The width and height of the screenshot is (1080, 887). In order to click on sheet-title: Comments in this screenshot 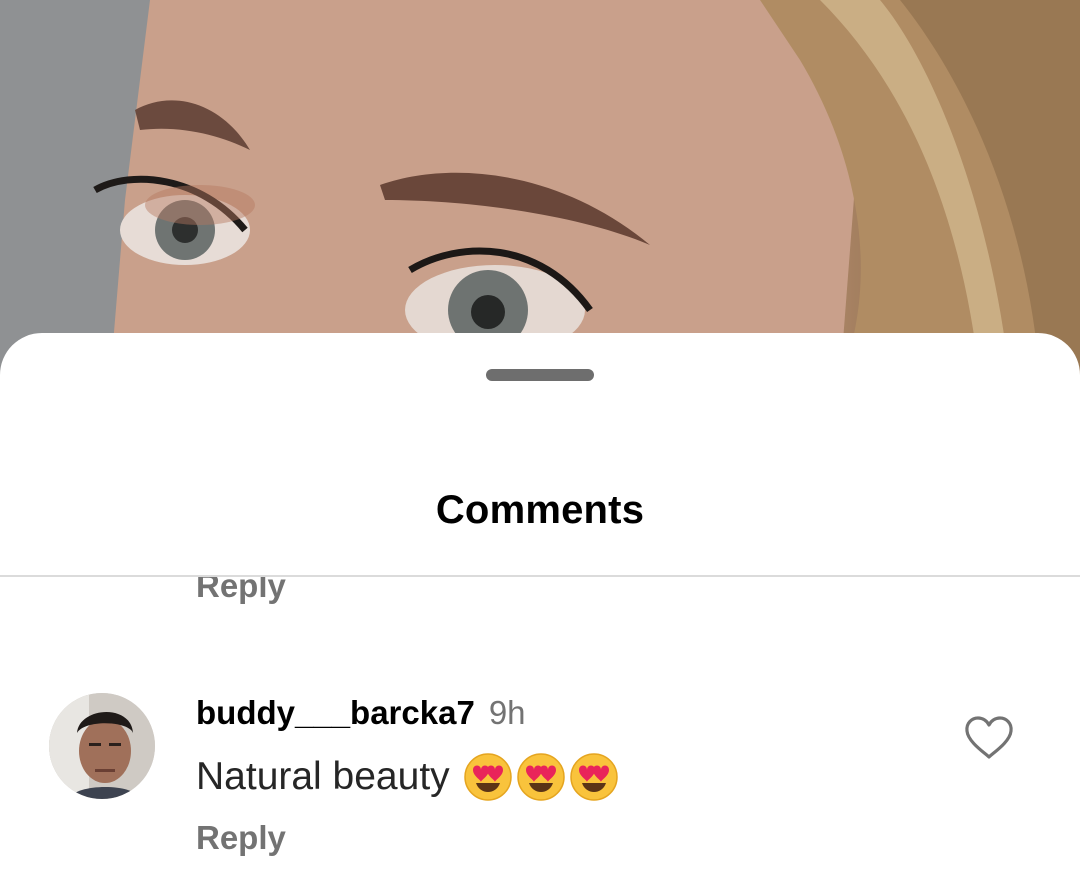, I will do `click(540, 510)`.